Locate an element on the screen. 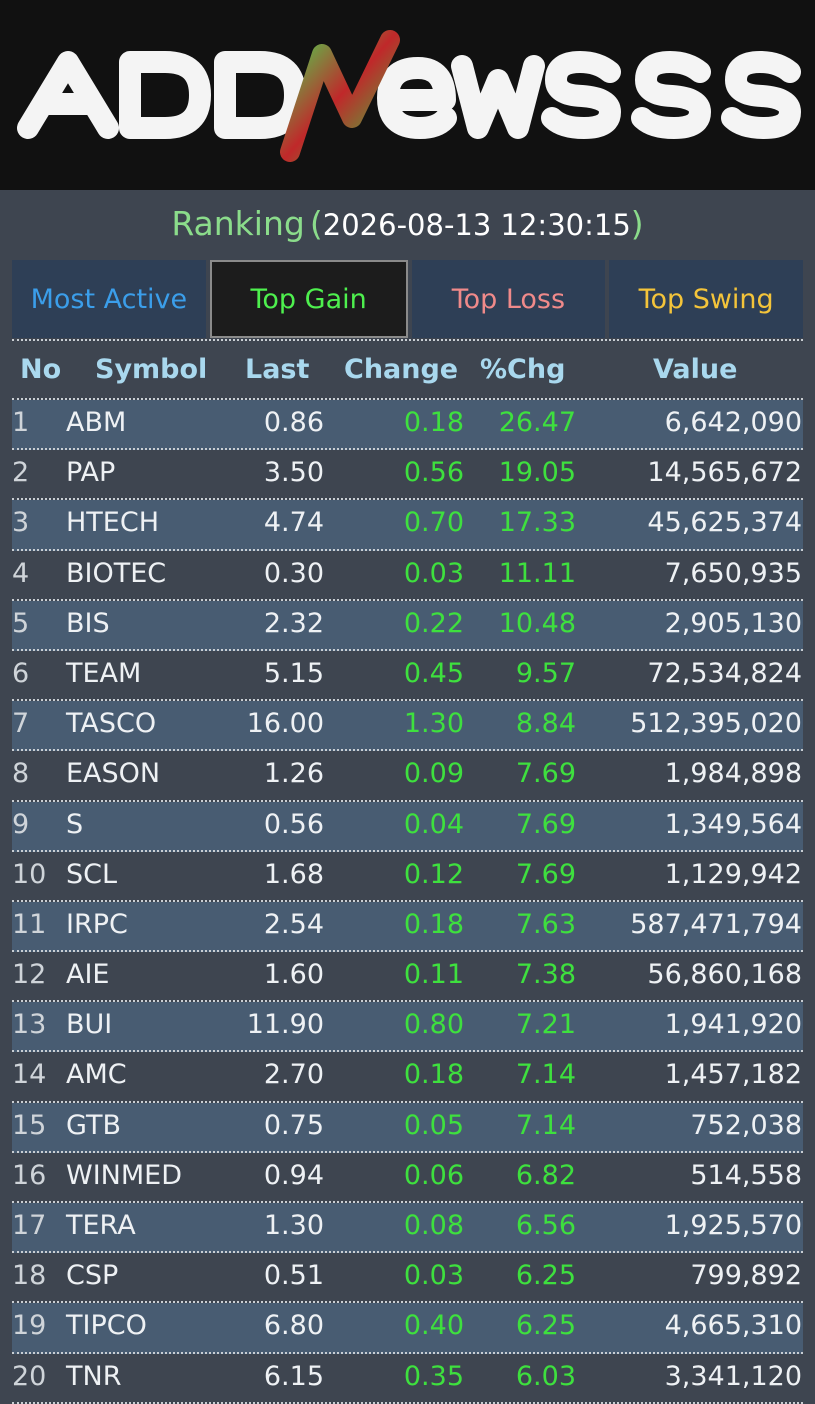  row-value: 1,349,564 is located at coordinates (733, 824).